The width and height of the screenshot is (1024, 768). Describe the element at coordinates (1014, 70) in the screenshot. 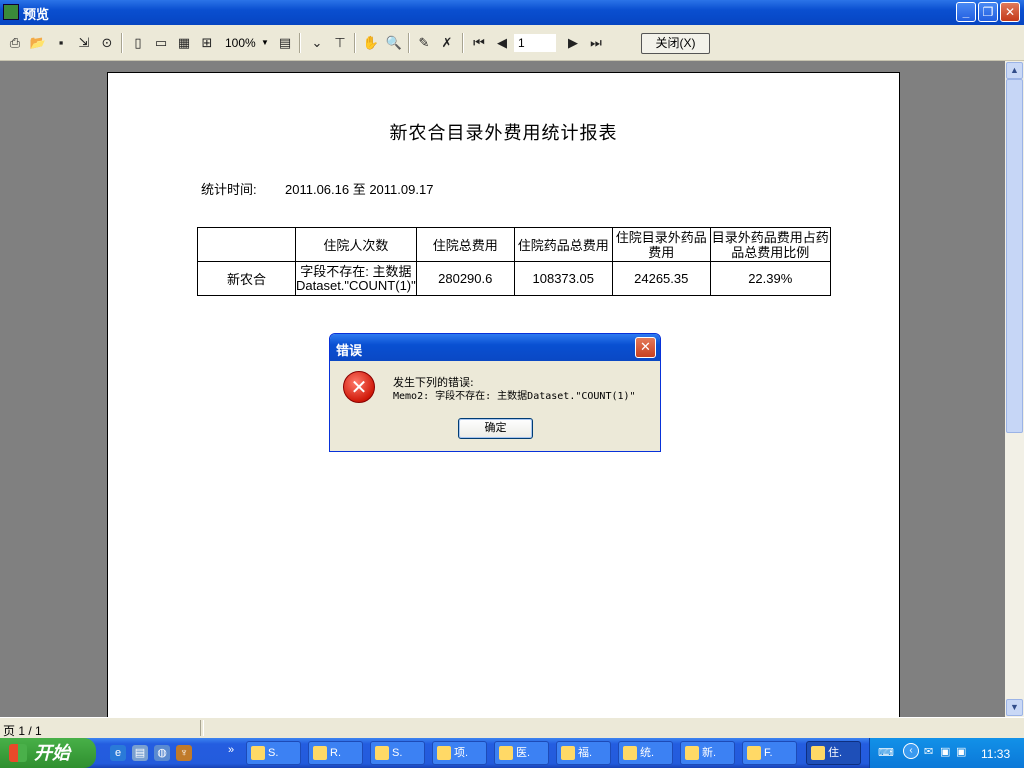

I see `scroll-up-icon: ▲` at that location.